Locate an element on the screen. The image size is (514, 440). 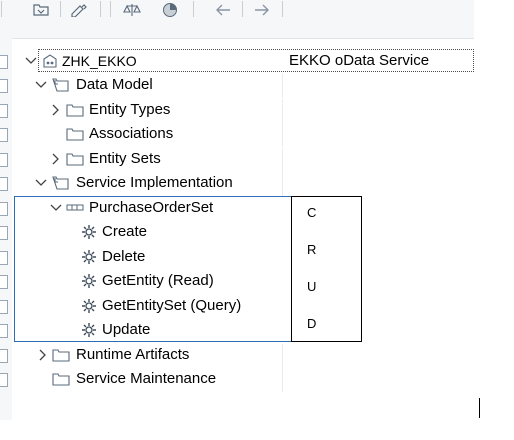
crud-letter: R is located at coordinates (312, 249).